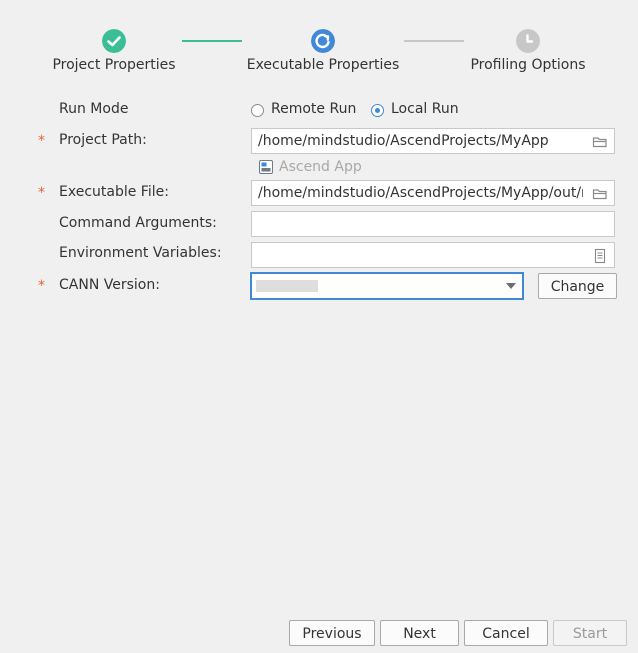 This screenshot has height=653, width=638. Describe the element at coordinates (103, 140) in the screenshot. I see `project-path-label: Project Path:` at that location.